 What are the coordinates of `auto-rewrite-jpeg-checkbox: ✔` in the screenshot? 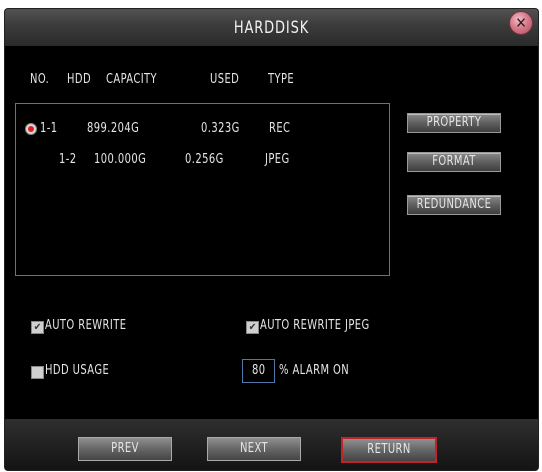 It's located at (252, 327).